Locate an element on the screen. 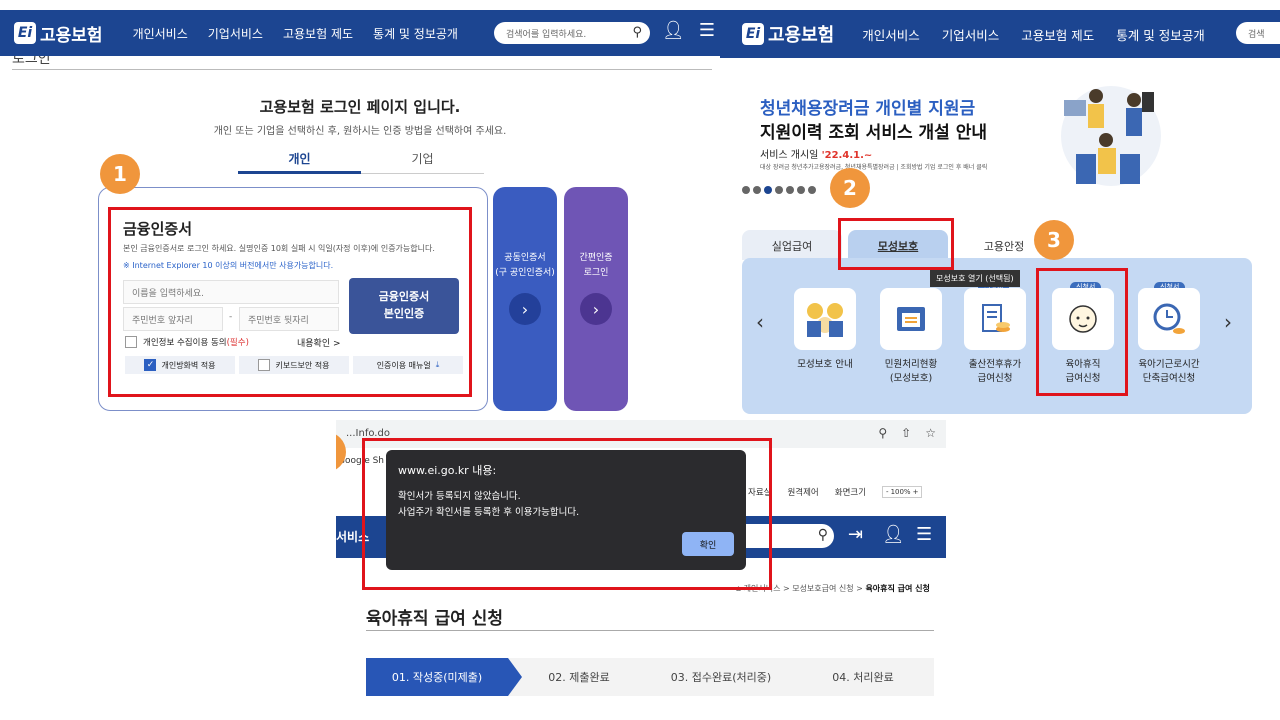 This screenshot has width=1280, height=720. joint-cert-card: 공동인증서 (구 공인인증서) › is located at coordinates (525, 299).